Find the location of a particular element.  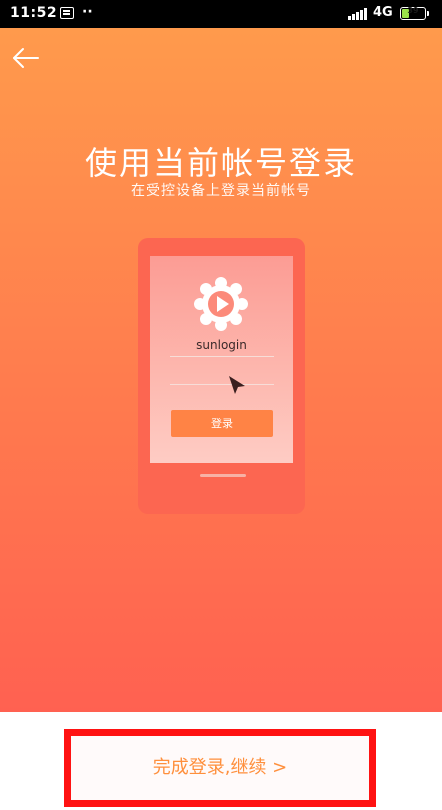

status-dots: ·· is located at coordinates (87, 12).